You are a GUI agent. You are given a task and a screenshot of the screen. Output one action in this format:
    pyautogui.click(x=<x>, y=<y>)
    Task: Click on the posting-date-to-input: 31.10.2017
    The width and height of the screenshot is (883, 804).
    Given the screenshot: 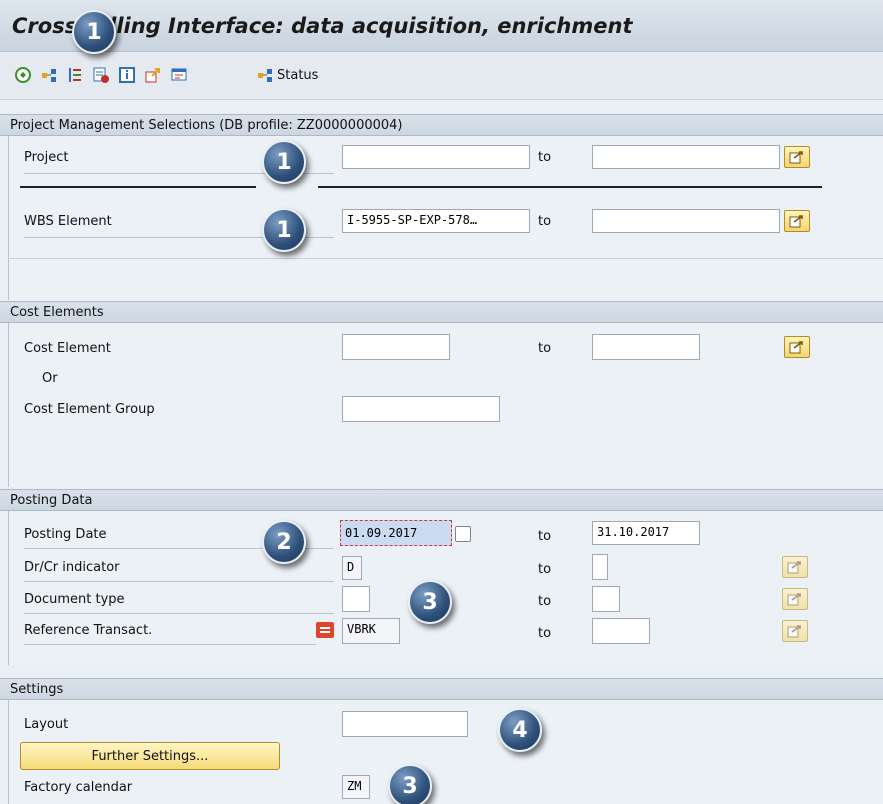 What is the action you would take?
    pyautogui.click(x=646, y=533)
    